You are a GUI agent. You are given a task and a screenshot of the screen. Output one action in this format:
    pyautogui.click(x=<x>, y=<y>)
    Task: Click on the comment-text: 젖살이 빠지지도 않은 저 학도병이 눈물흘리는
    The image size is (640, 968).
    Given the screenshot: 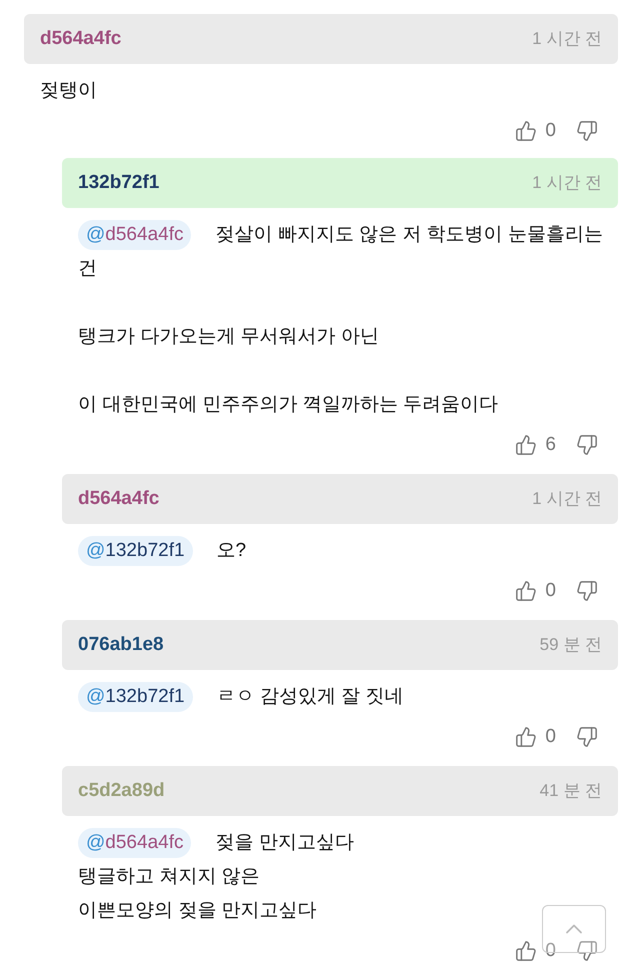 What is the action you would take?
    pyautogui.click(x=409, y=234)
    